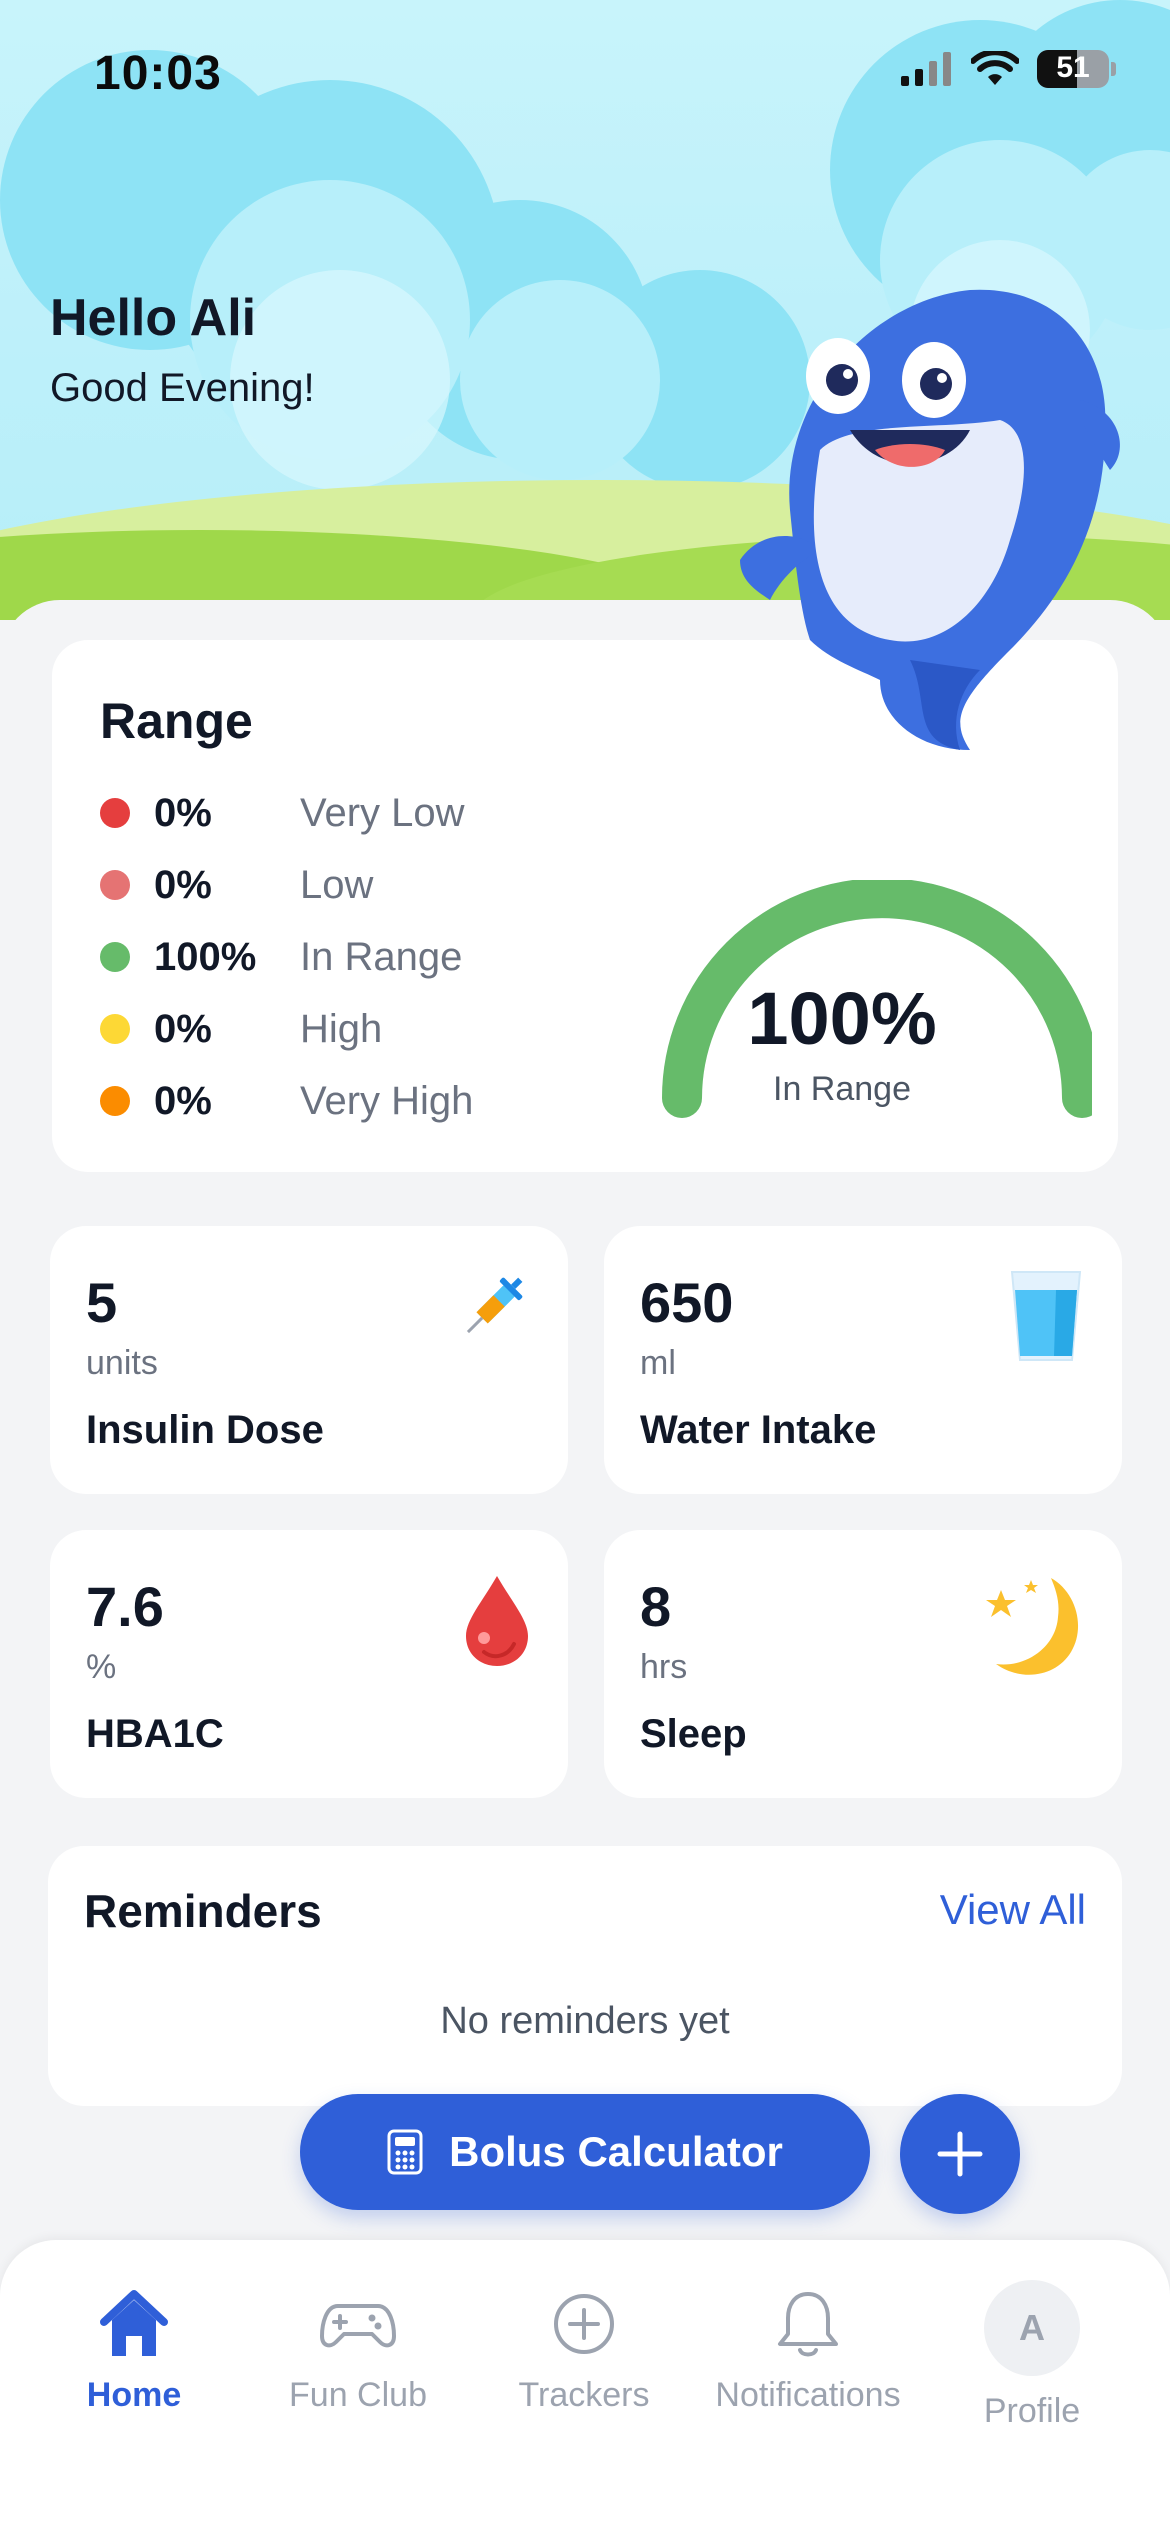 The image size is (1170, 2532). I want to click on dolphin-mascot, so click(930, 519).